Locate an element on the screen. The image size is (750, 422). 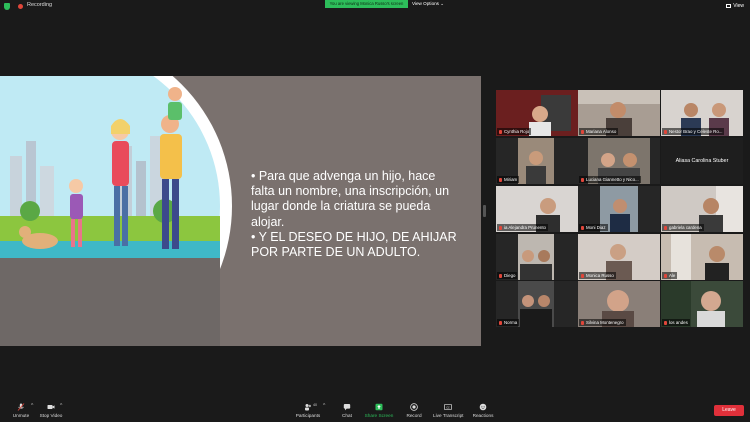
participants-options-caret-icon: ^ is located at coordinates (324, 406).